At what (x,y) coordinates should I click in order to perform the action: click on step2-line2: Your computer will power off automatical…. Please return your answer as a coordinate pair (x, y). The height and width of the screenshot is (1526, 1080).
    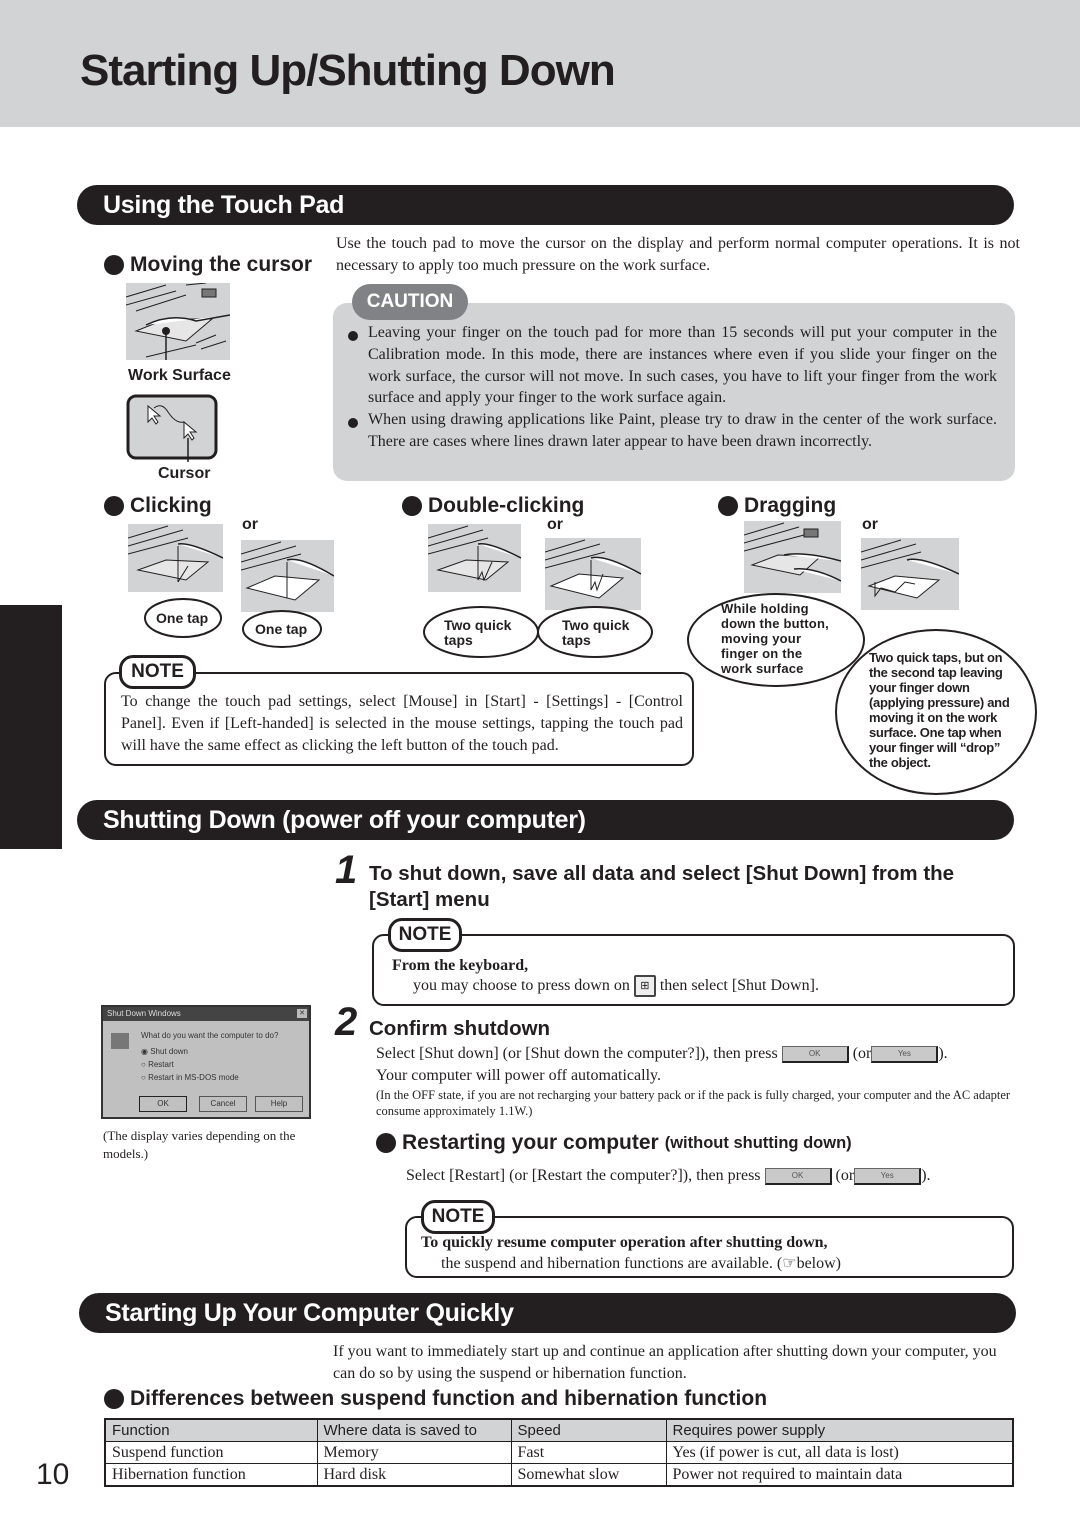
    Looking at the image, I should click on (518, 1075).